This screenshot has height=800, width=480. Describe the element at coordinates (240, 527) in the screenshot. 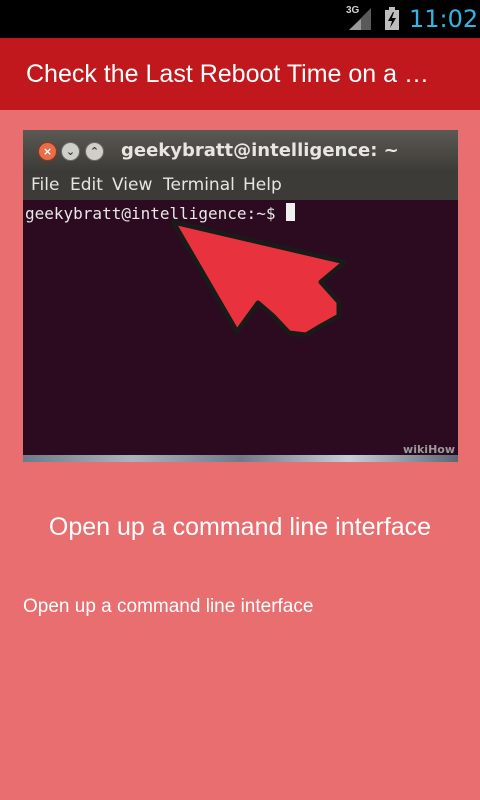

I see `step-title: Open up a command line interface` at that location.